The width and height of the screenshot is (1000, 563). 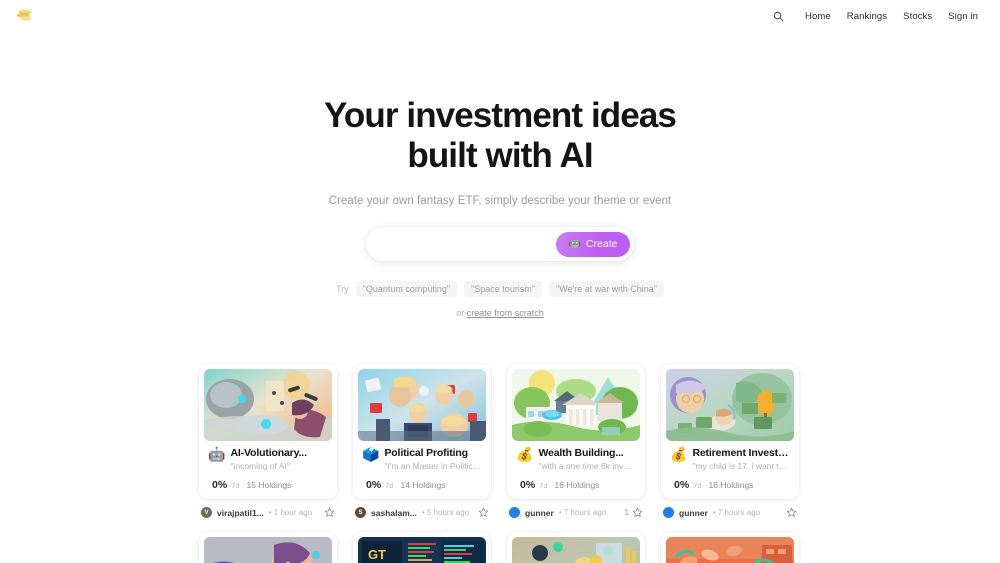 I want to click on etf-card-body: G T $, so click(x=422, y=547).